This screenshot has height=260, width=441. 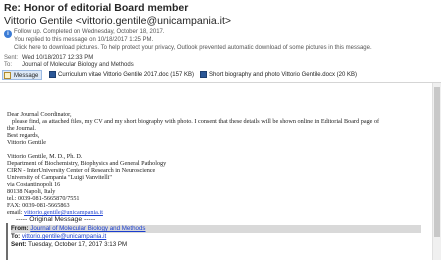 I want to click on to-value: Journal of Molecular Biology and Methods, so click(x=78, y=65).